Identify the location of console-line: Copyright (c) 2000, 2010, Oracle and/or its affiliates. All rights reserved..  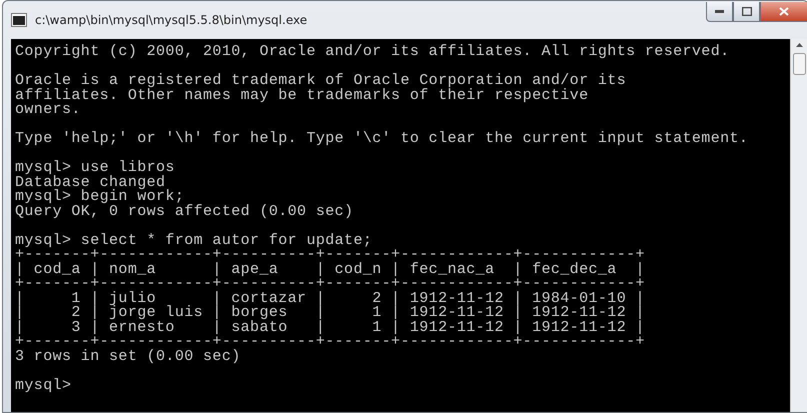
(373, 52).